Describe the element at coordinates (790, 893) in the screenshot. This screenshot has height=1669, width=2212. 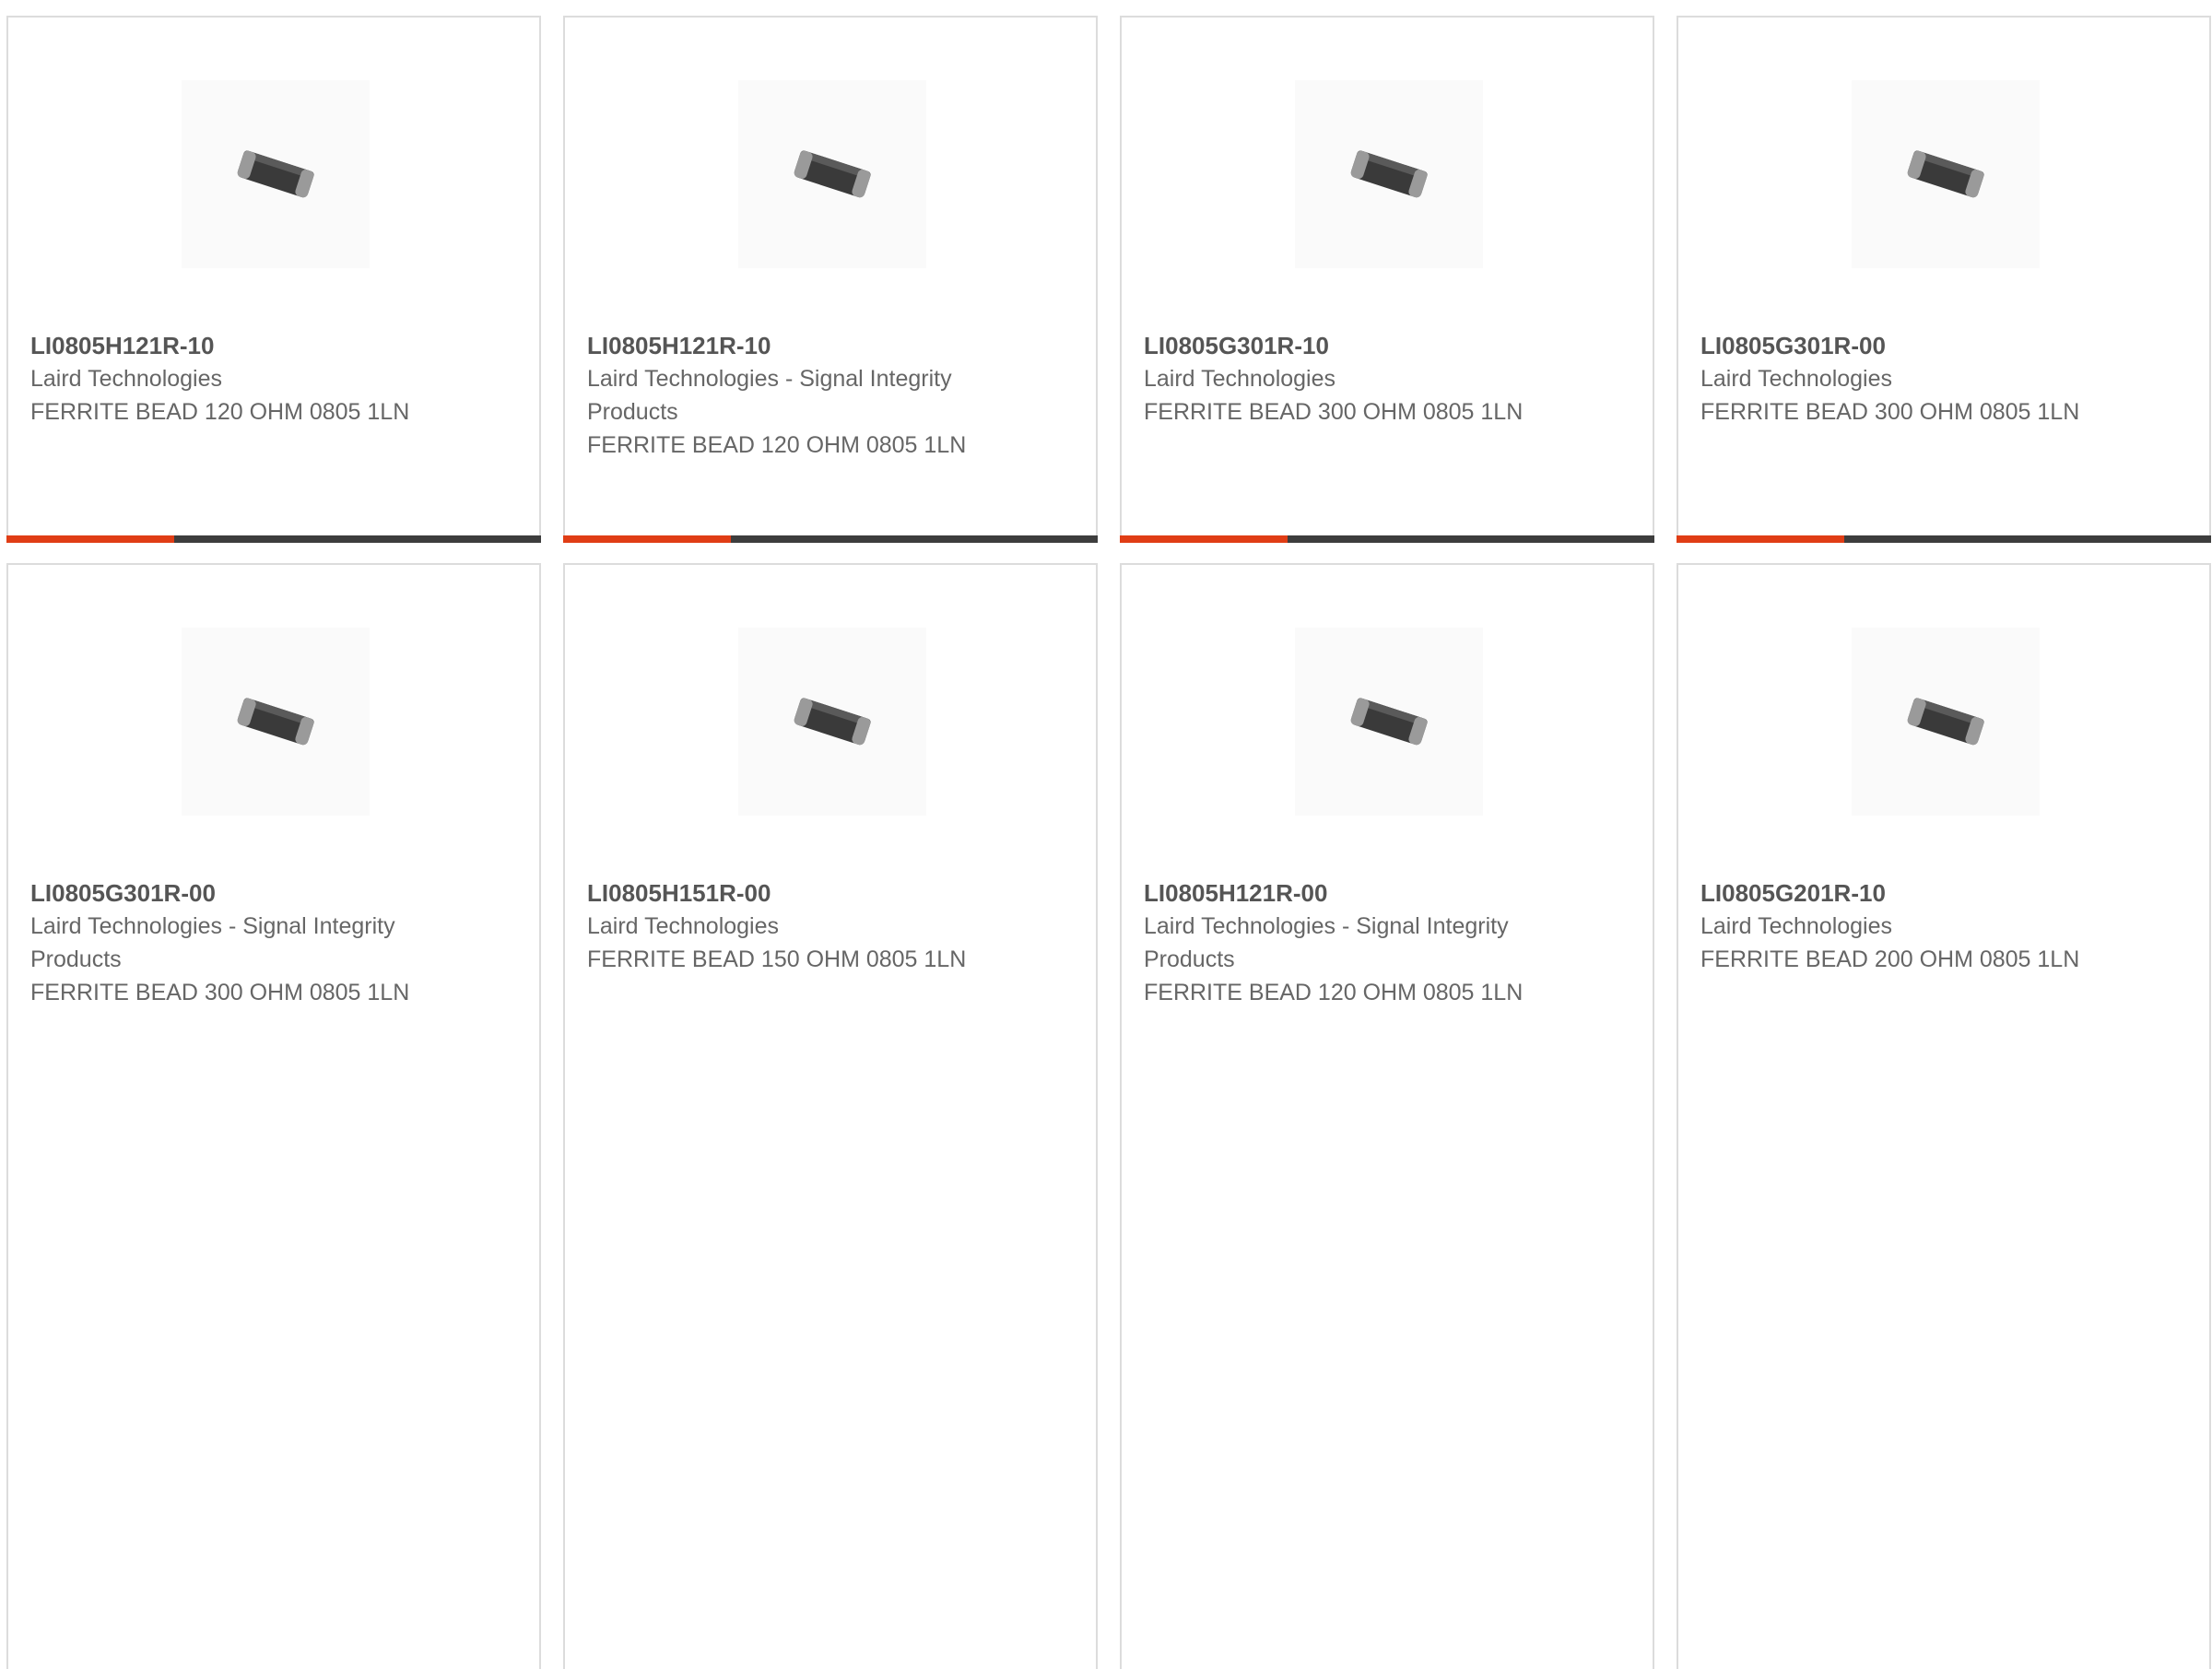
I see `part-number: LI0805H151R-00` at that location.